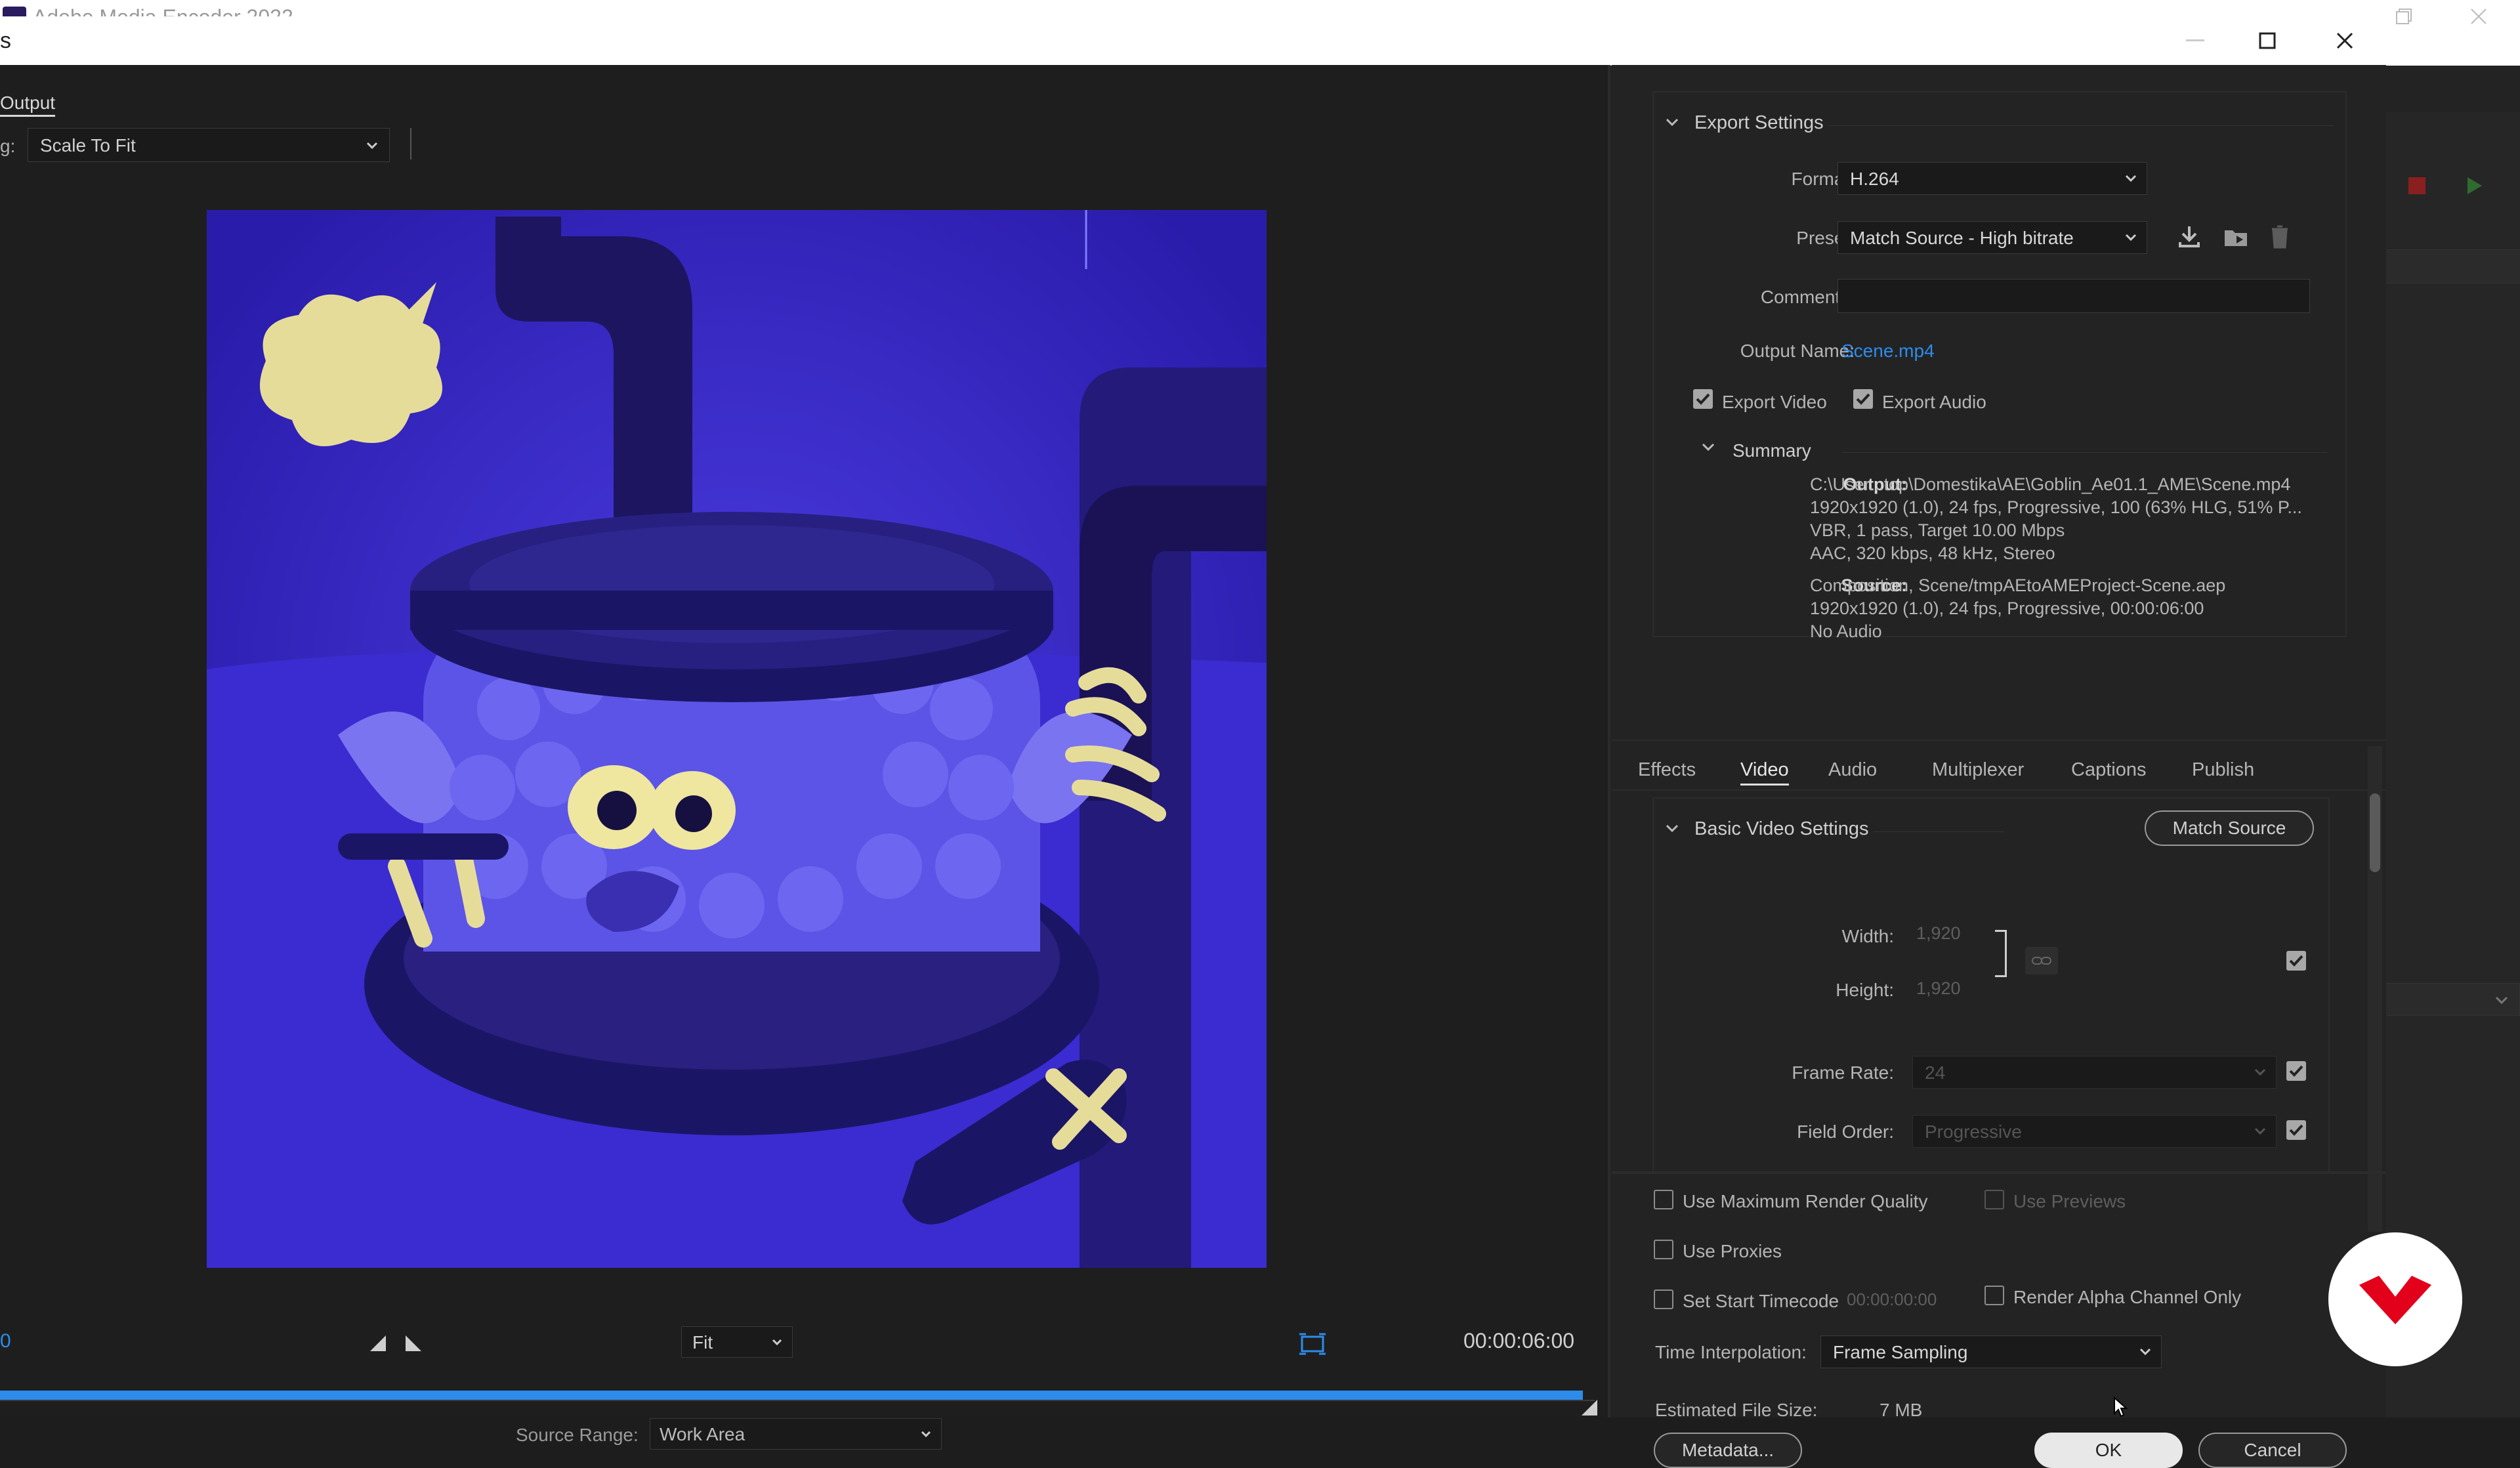  What do you see at coordinates (2223, 770) in the screenshot?
I see `tab-publish: Publish` at bounding box center [2223, 770].